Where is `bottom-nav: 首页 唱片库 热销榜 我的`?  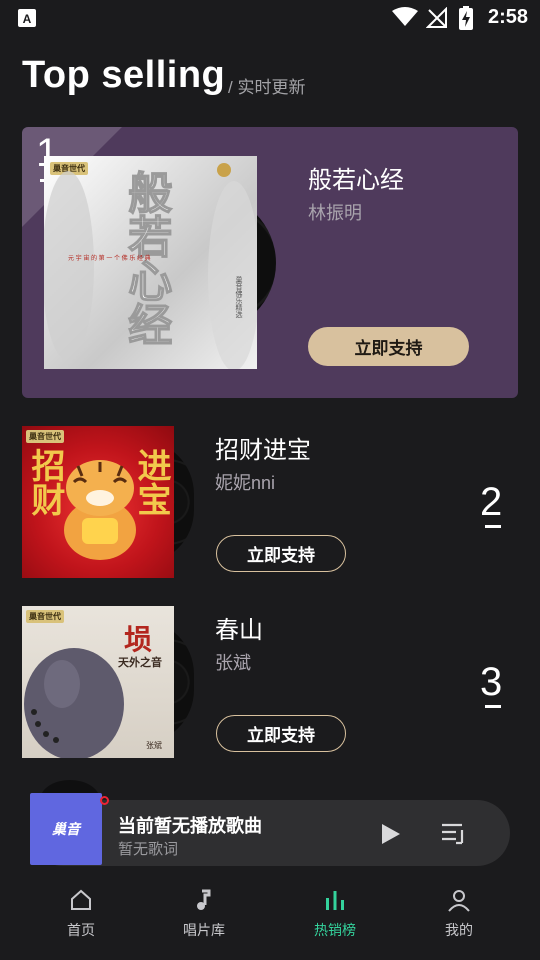 bottom-nav: 首页 唱片库 热销榜 我的 is located at coordinates (270, 918).